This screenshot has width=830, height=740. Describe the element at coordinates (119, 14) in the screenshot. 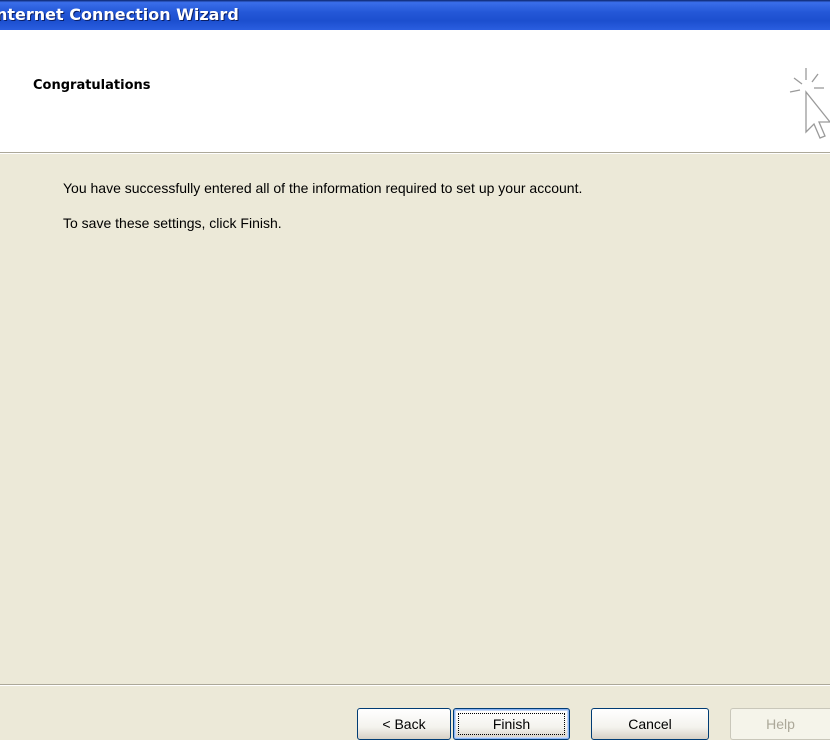

I see `window-title: nternet Connection Wizard` at that location.